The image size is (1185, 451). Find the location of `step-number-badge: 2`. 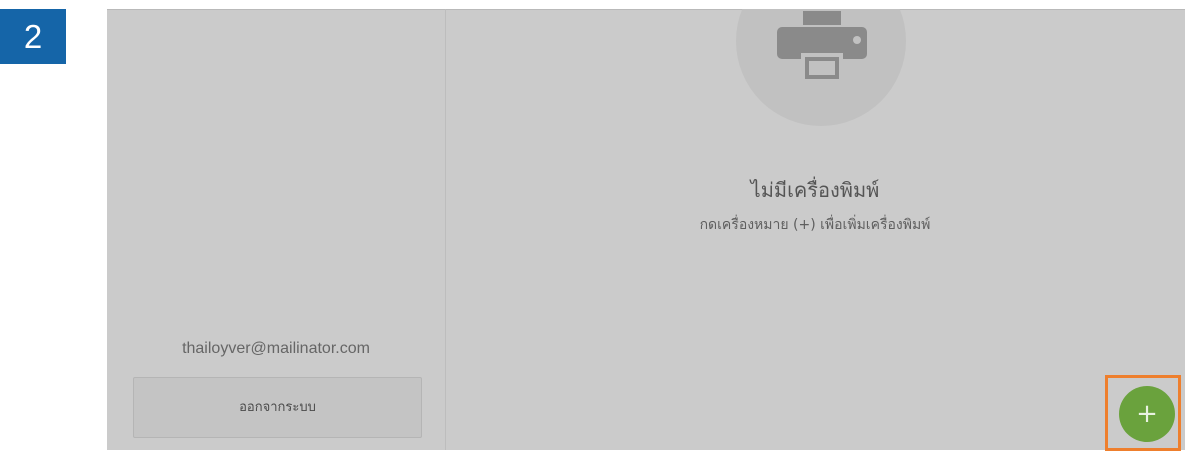

step-number-badge: 2 is located at coordinates (33, 36).